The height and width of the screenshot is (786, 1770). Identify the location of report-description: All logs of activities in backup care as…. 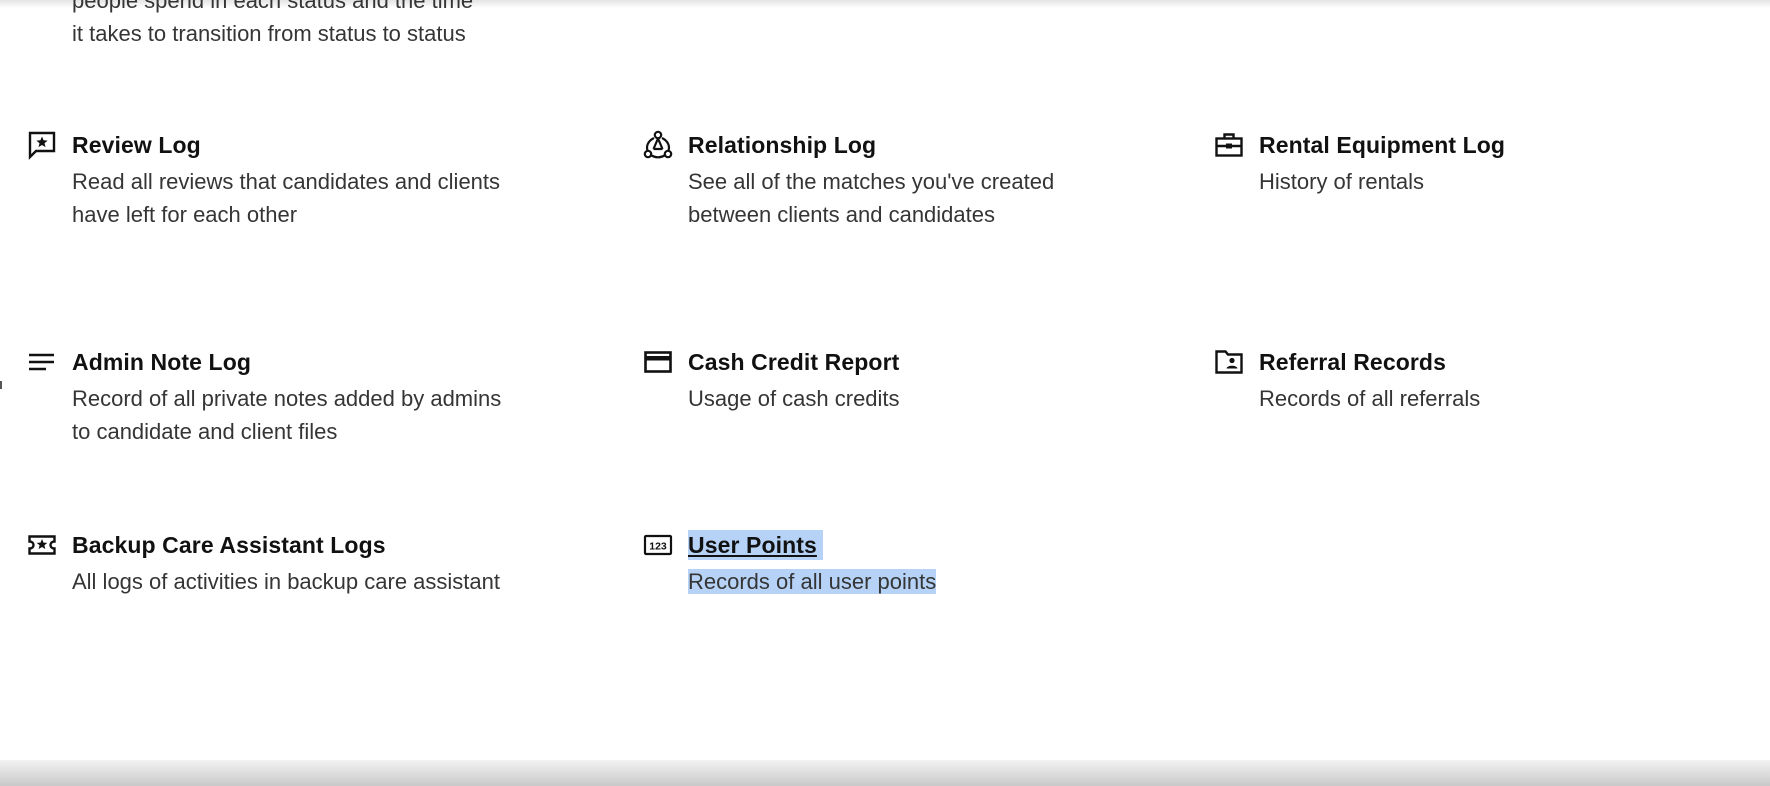
(286, 581).